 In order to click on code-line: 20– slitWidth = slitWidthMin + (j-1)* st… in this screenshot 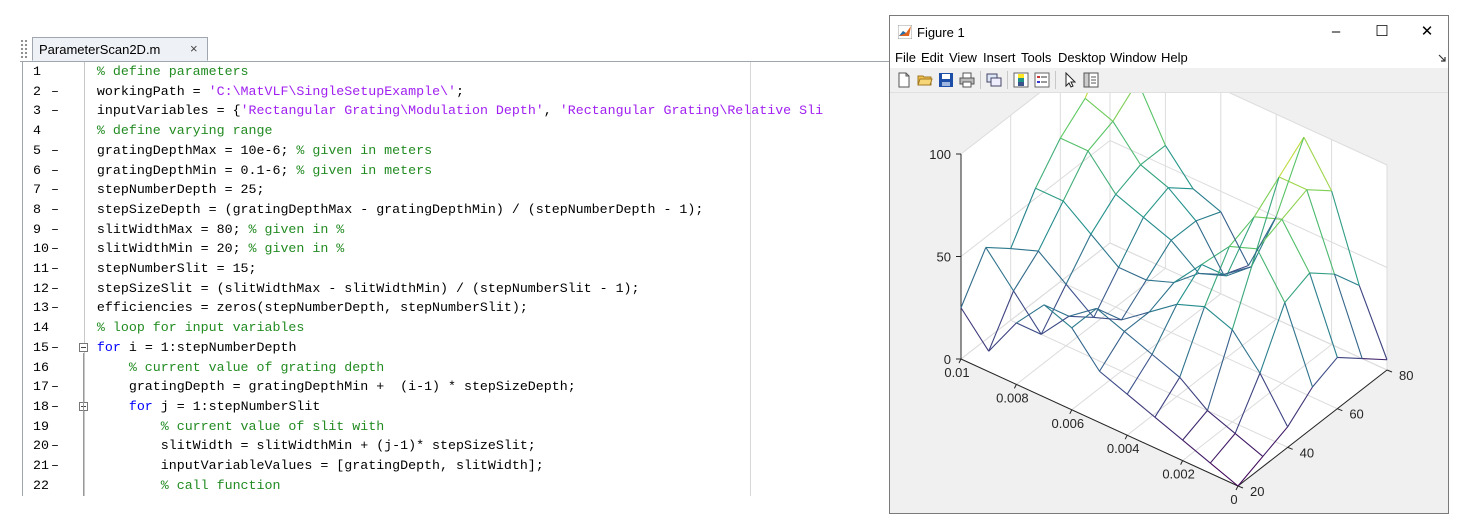, I will do `click(457, 446)`.